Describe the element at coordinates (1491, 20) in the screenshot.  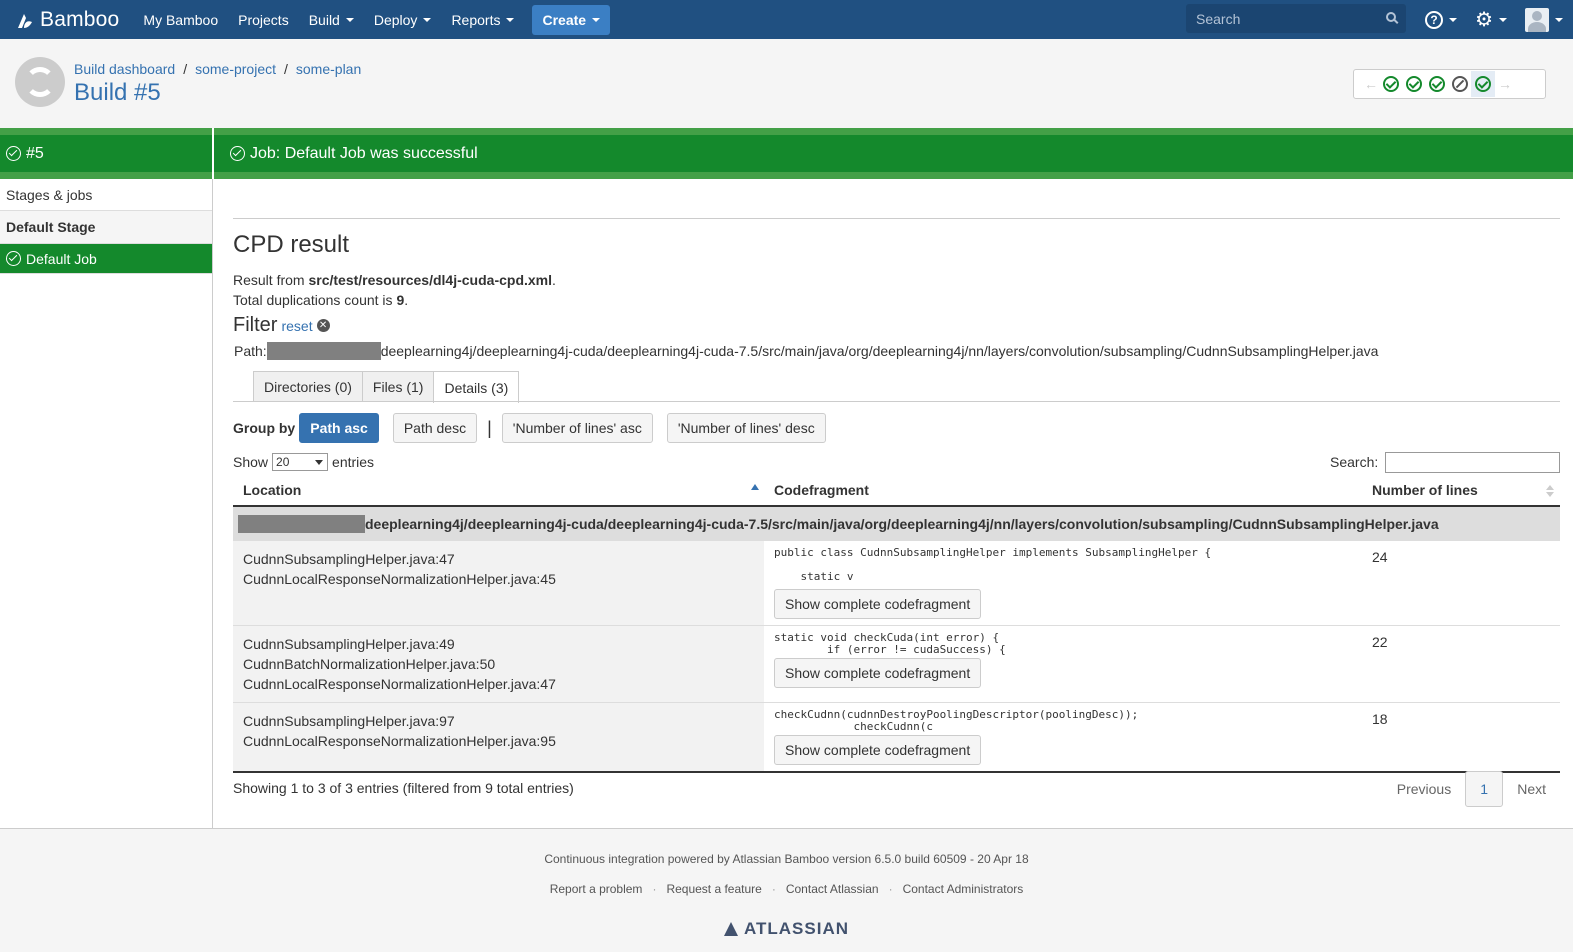
I see `admin-menu: ⚙` at that location.